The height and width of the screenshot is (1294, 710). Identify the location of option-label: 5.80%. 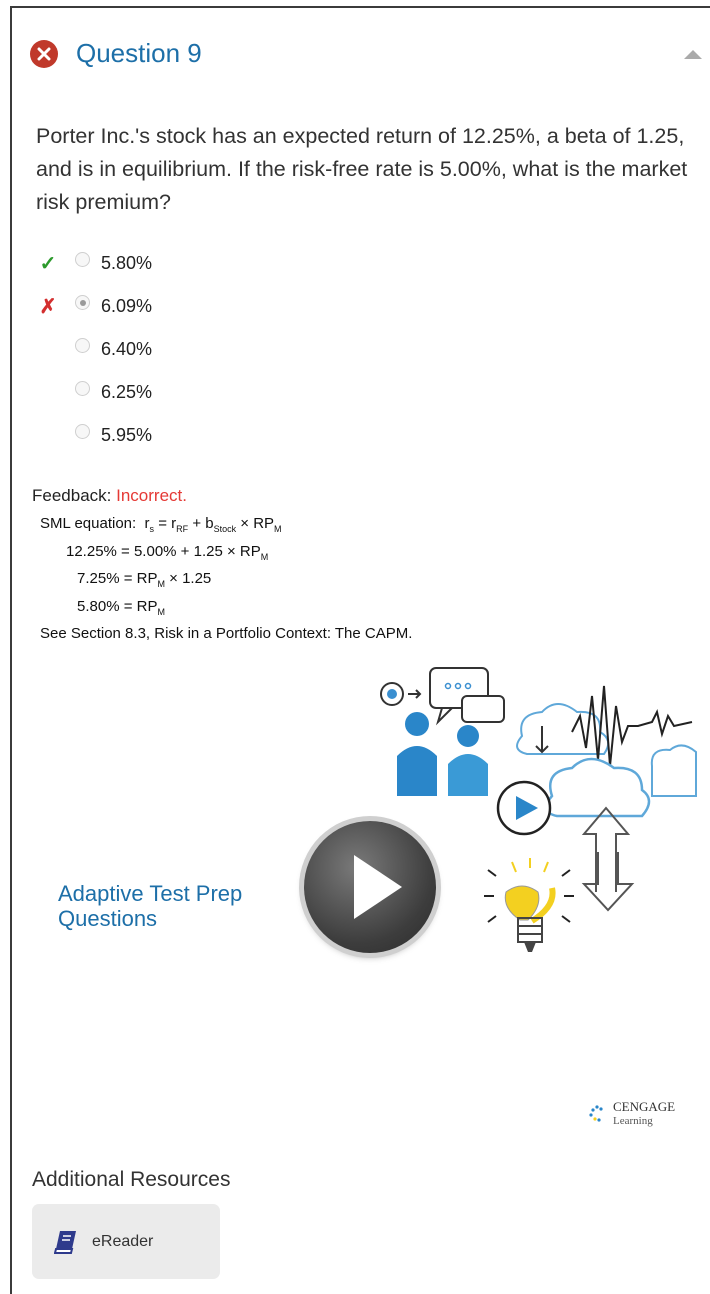
(126, 263).